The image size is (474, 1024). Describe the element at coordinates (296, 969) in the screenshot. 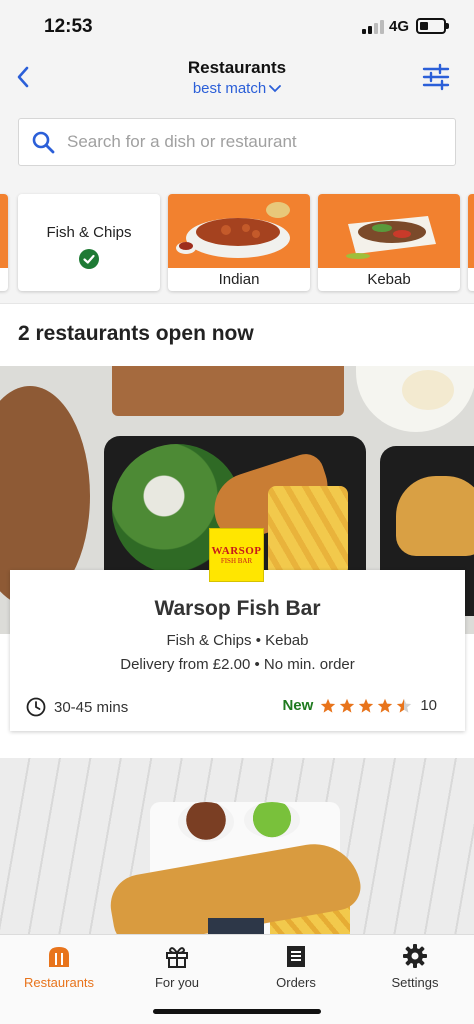

I see `tab-orders: Orders` at that location.